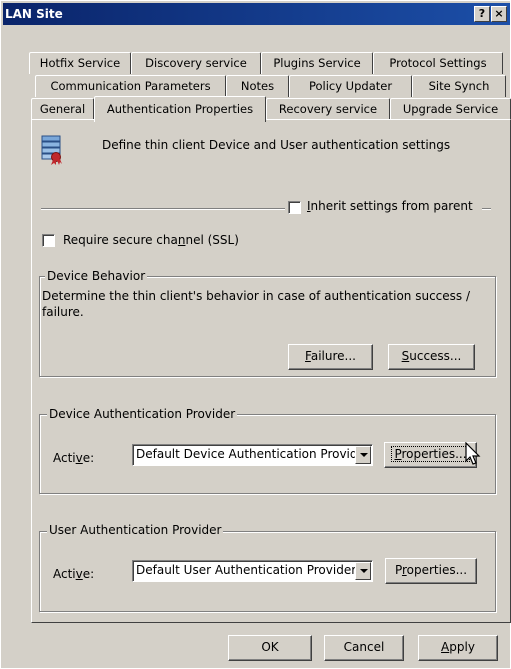 The width and height of the screenshot is (511, 669). What do you see at coordinates (294, 207) in the screenshot?
I see `inherit-checkbox` at bounding box center [294, 207].